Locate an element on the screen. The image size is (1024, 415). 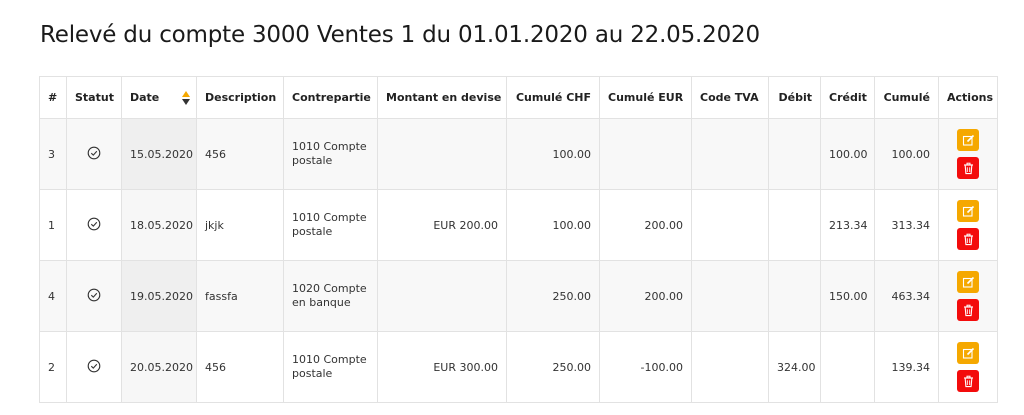
cell-num: 4 is located at coordinates (53, 296).